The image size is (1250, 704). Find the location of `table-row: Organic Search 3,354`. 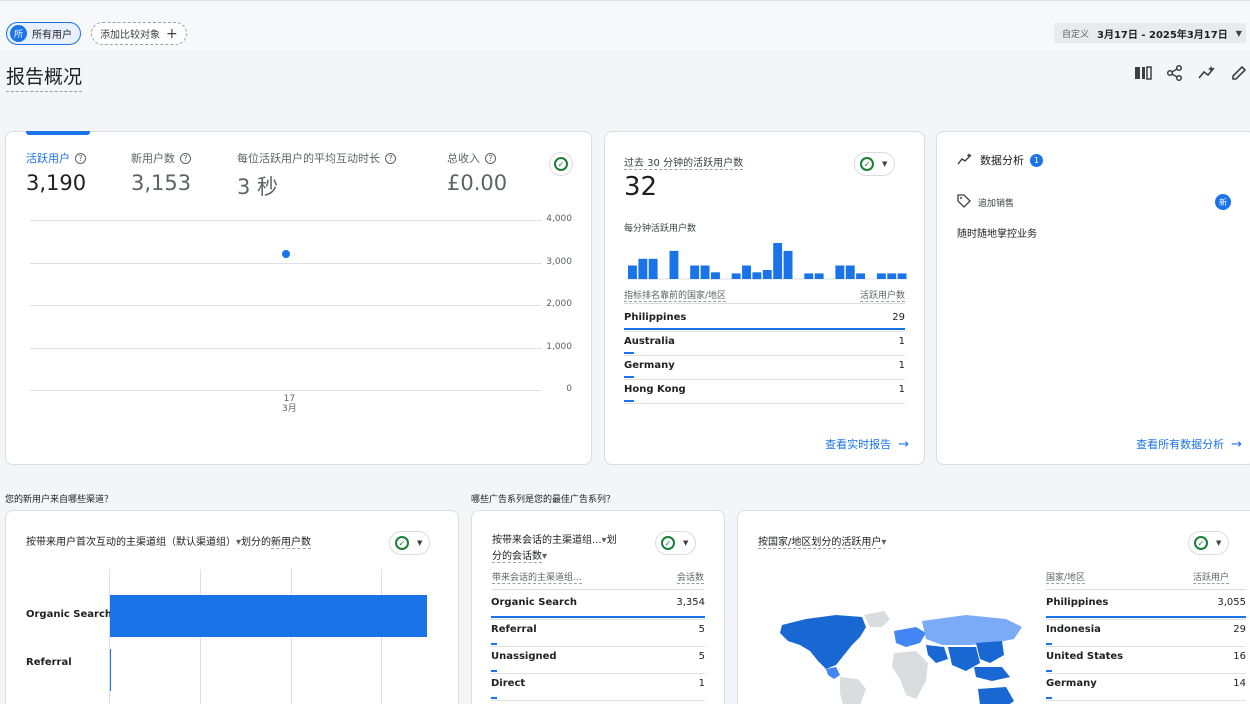

table-row: Organic Search 3,354 is located at coordinates (598, 606).